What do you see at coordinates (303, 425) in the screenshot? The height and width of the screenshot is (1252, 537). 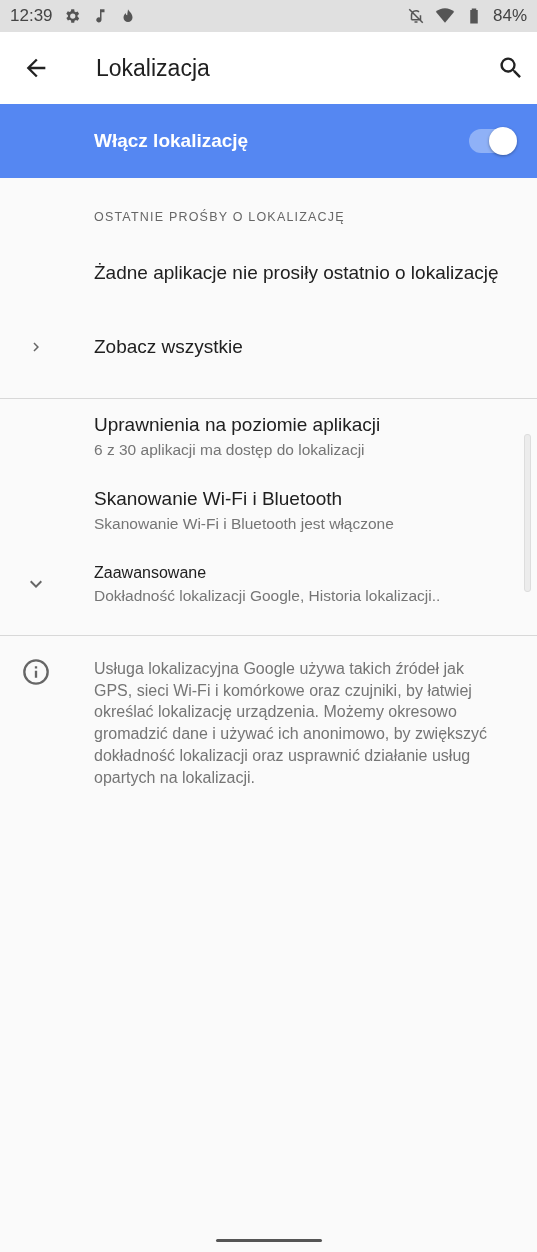 I see `setting-title: Uprawnienia na poziomie aplikacji` at bounding box center [303, 425].